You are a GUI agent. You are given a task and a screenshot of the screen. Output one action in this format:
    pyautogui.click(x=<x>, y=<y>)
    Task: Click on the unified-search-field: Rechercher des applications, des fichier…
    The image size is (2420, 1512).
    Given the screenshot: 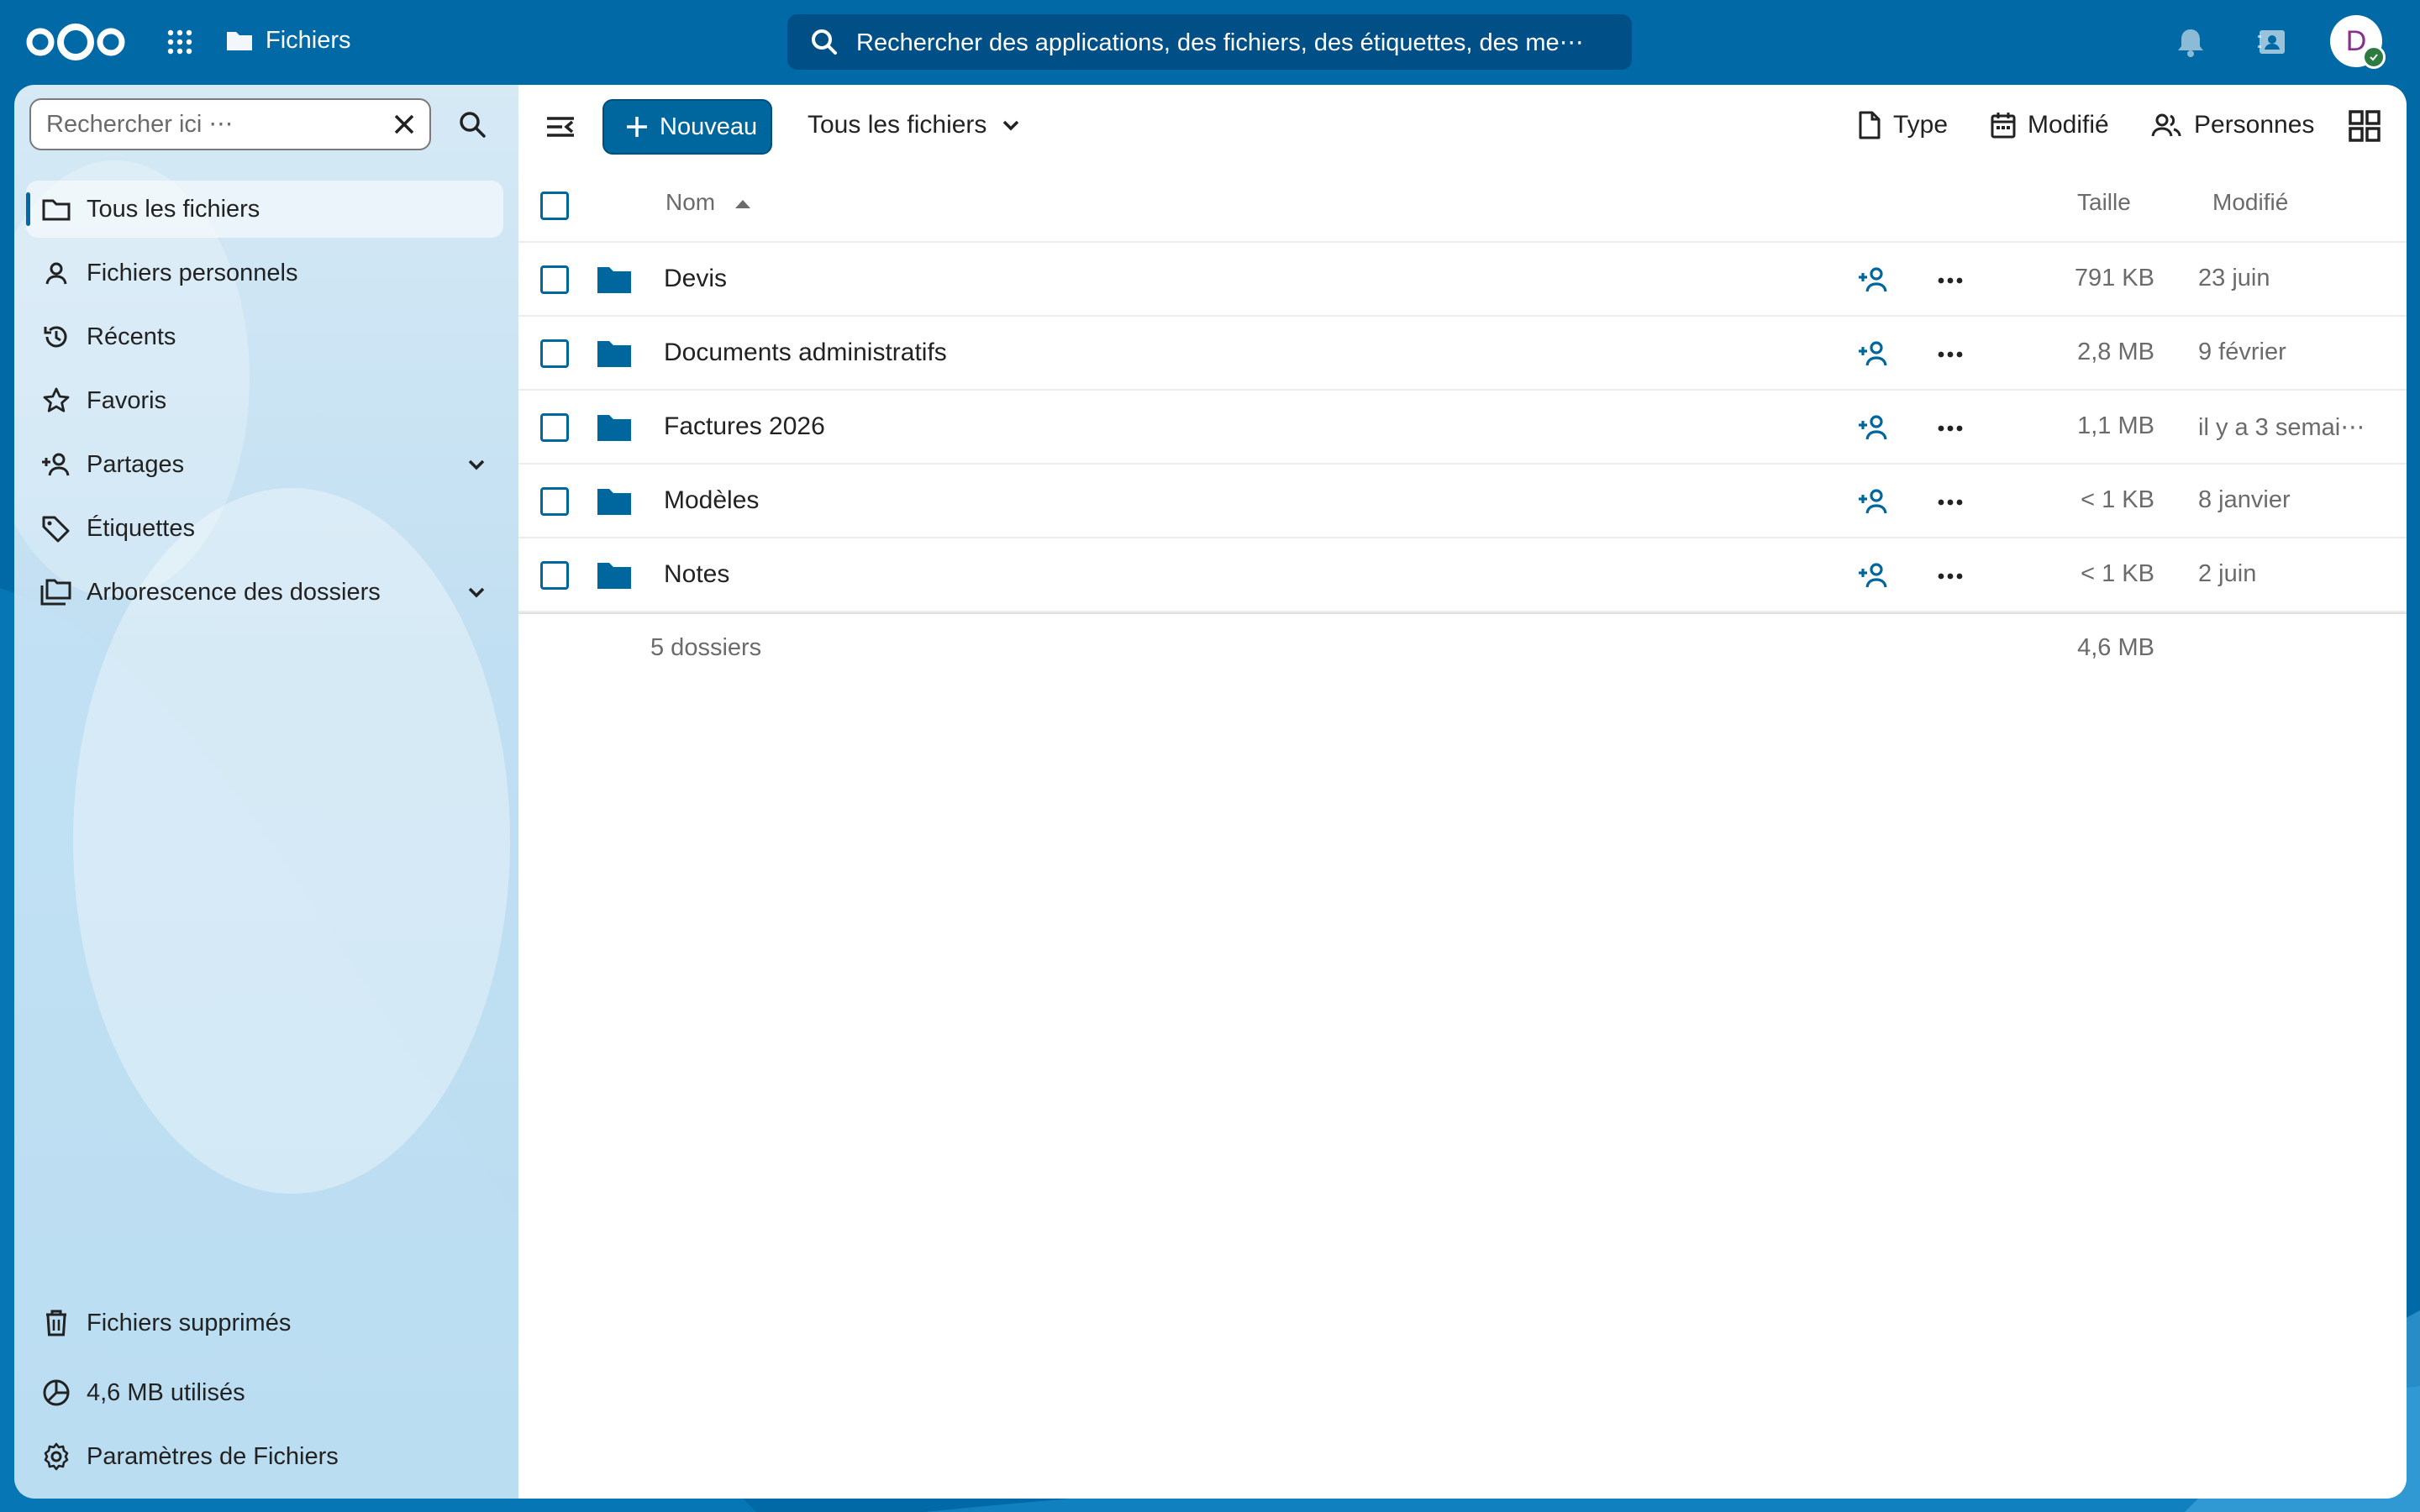 What is the action you would take?
    pyautogui.click(x=1209, y=42)
    